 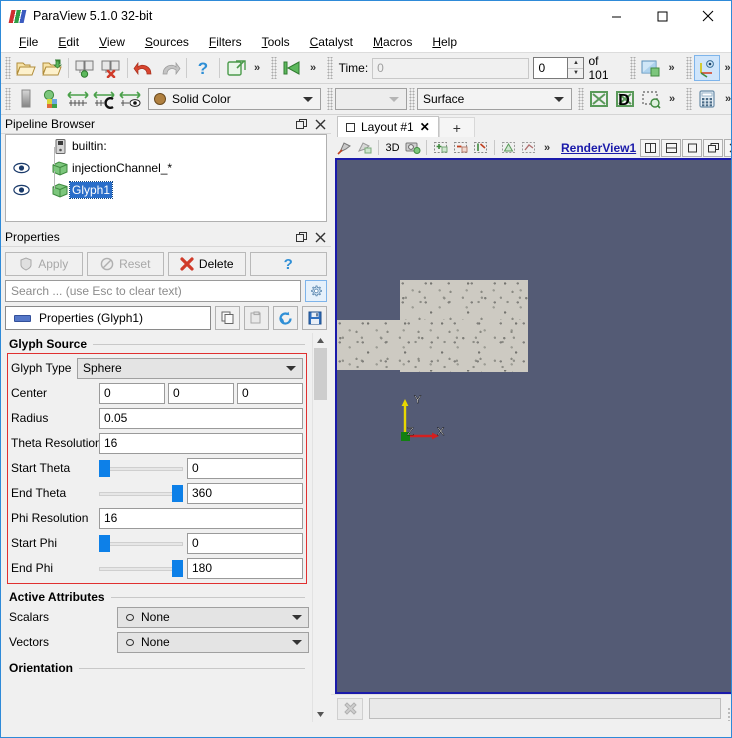 I want to click on properties-scrollbar, so click(x=320, y=527).